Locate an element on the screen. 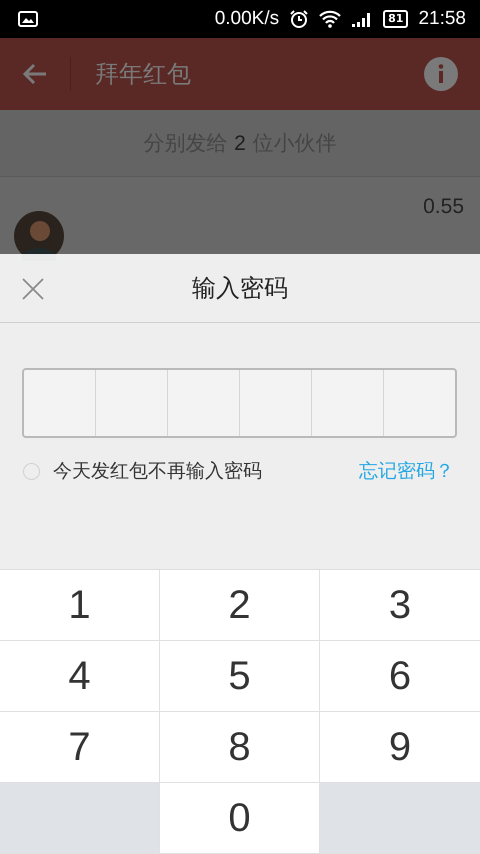  battery-level: 81 is located at coordinates (395, 19).